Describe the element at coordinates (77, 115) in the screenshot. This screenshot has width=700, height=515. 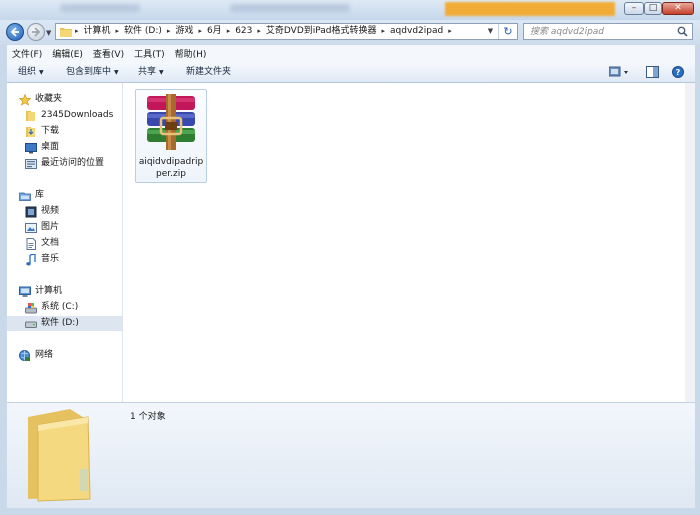
I see `nav-item-label: 2345Downloads` at that location.